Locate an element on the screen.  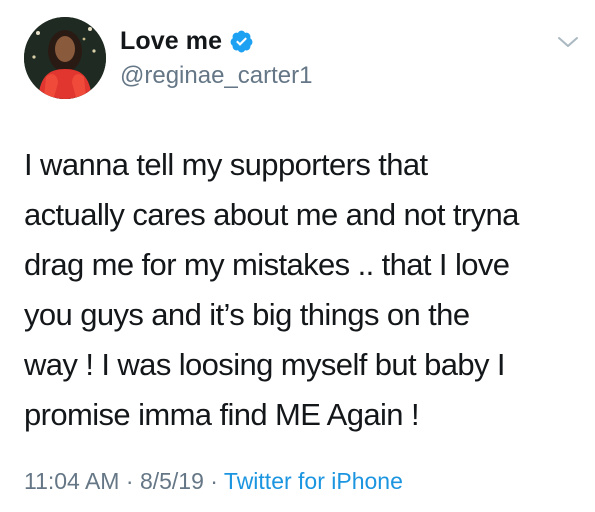
avatar-image is located at coordinates (65, 58).